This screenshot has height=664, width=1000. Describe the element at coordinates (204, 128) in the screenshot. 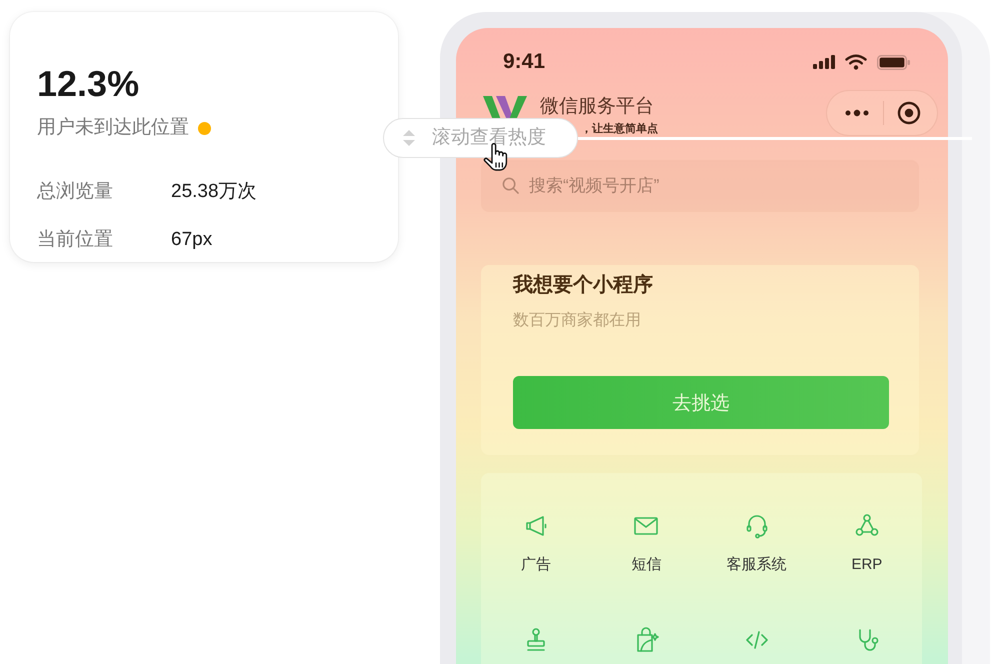

I see `status-dot-icon` at that location.